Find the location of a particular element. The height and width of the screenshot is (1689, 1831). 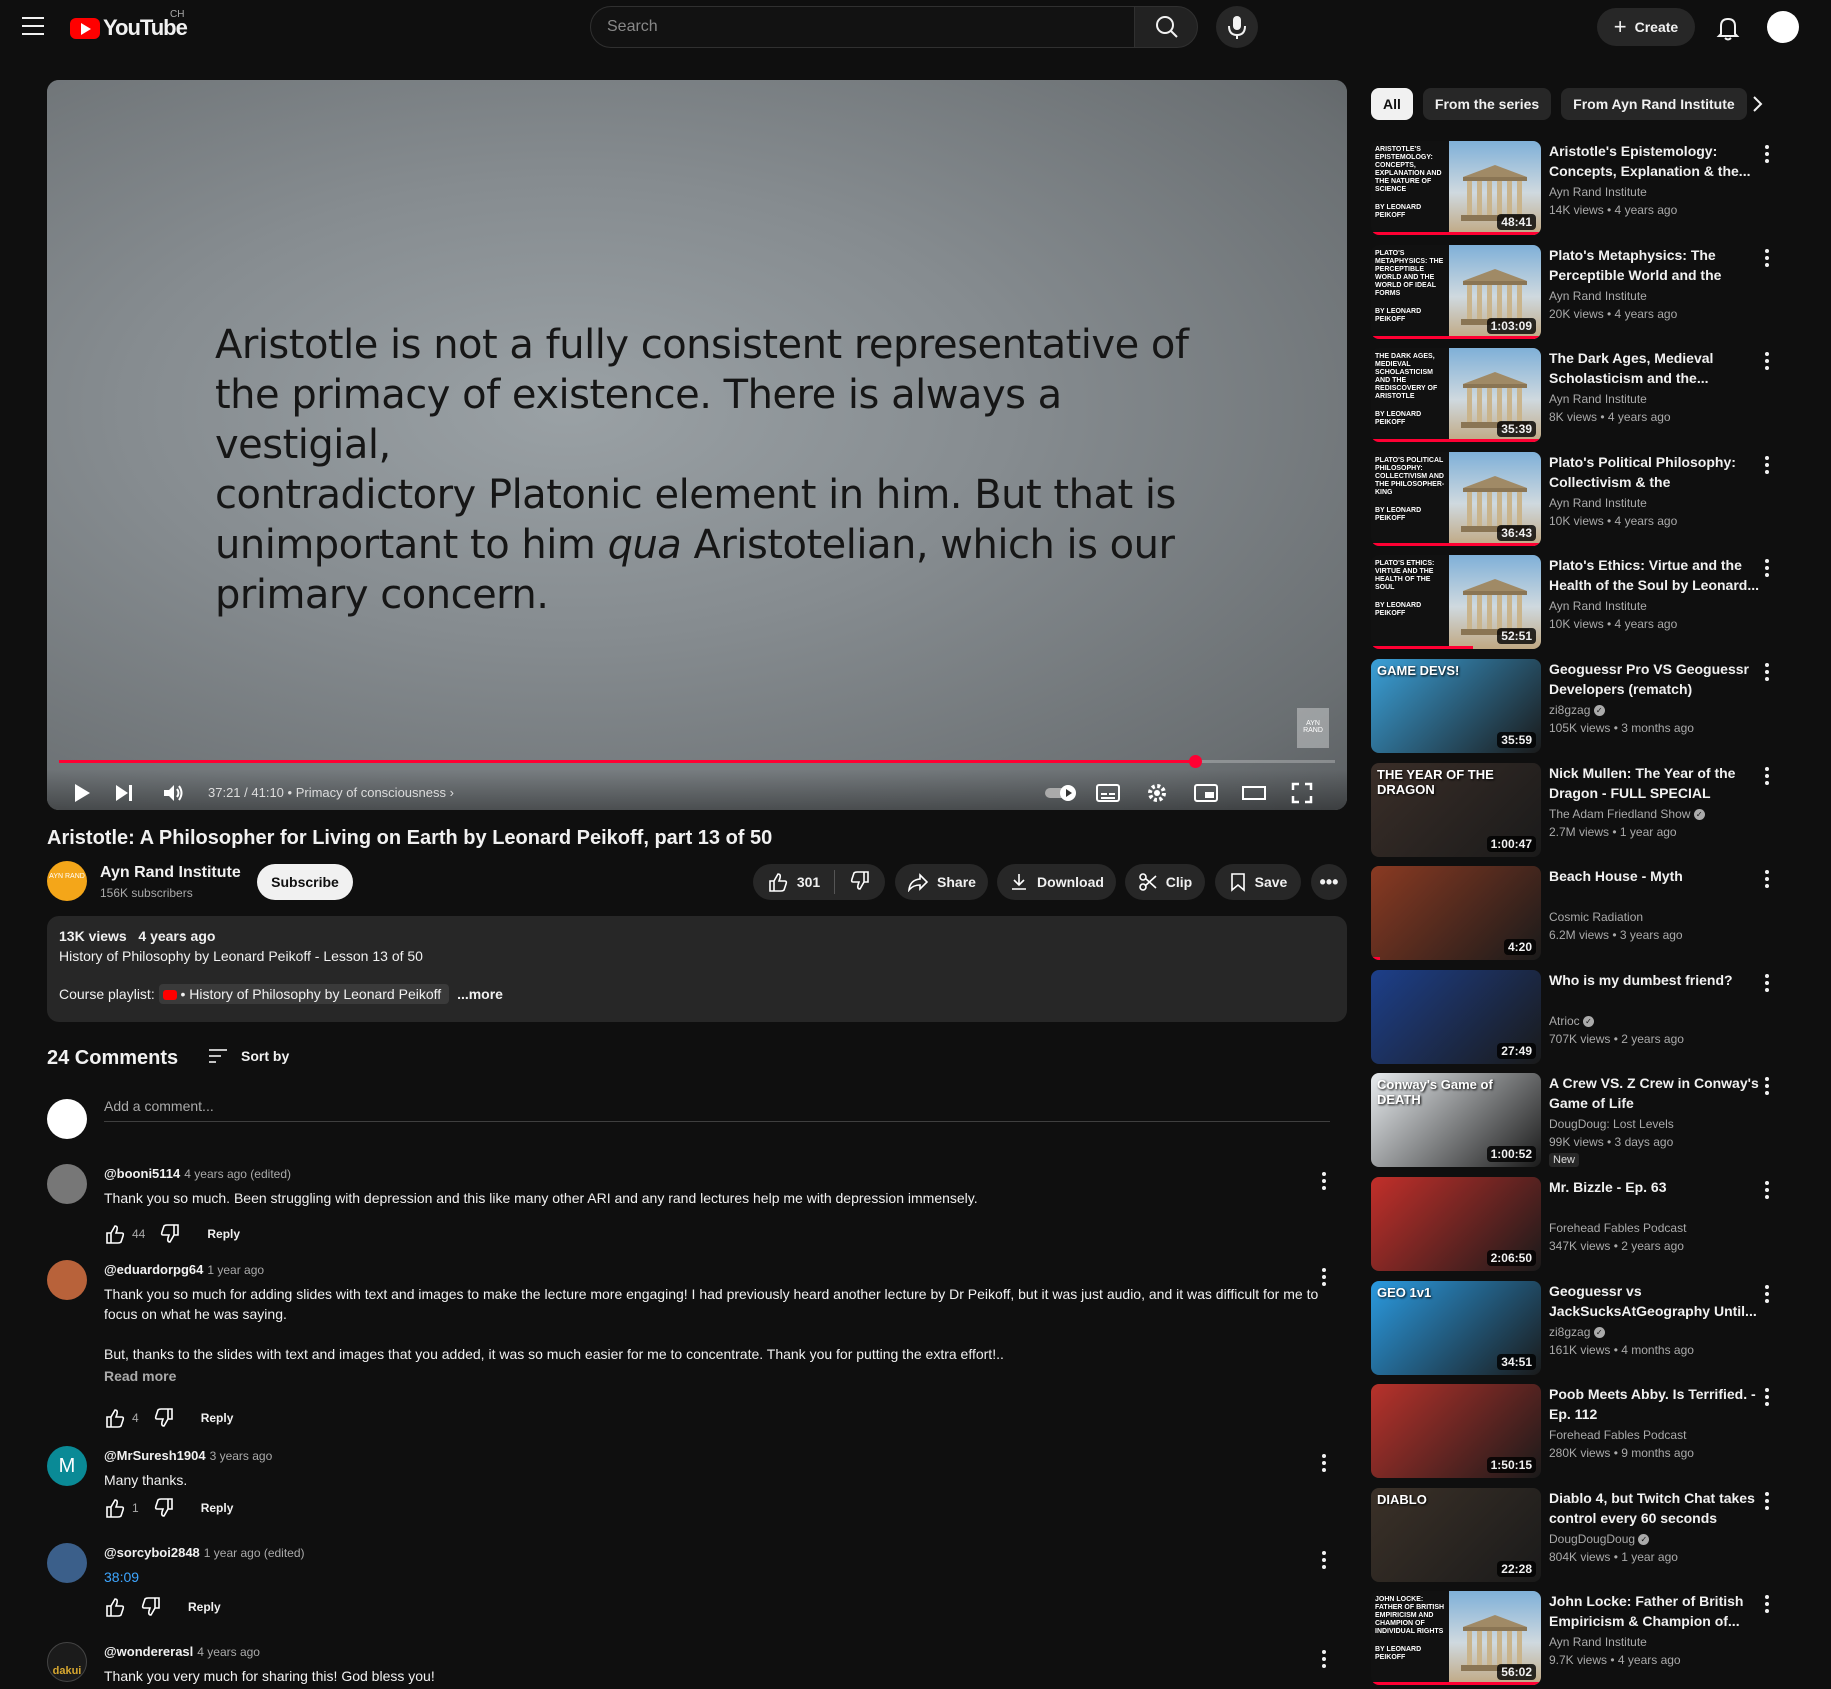

commenter-avatar: M is located at coordinates (67, 1466).